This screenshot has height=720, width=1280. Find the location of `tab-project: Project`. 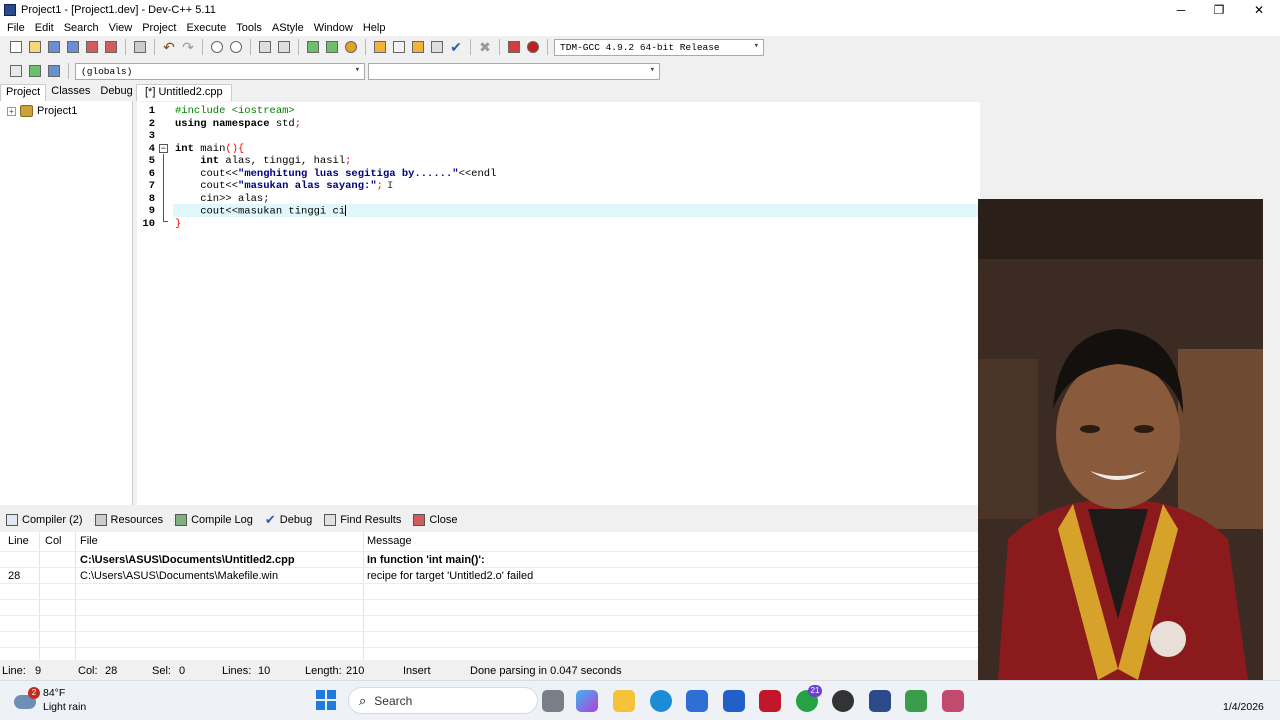

tab-project: Project is located at coordinates (23, 92).